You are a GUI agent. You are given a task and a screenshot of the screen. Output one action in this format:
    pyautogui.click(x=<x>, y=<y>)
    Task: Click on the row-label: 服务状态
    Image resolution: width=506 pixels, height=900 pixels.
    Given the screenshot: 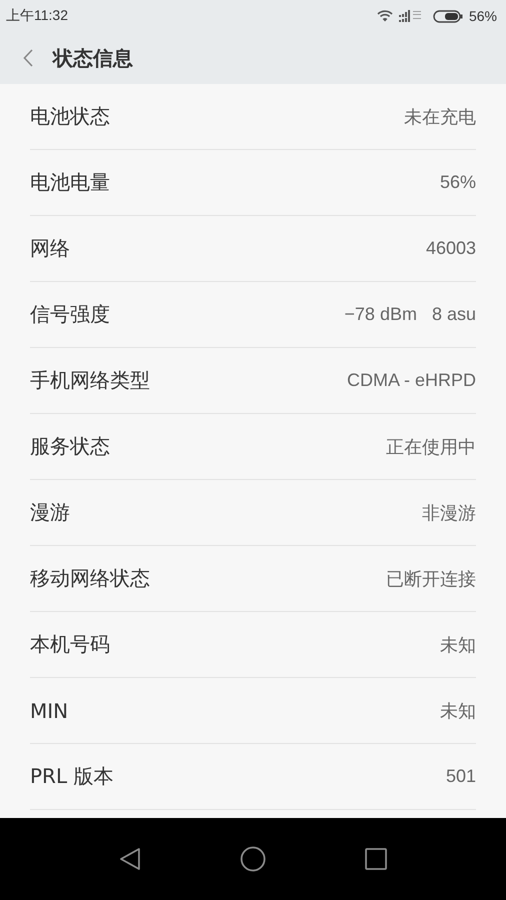 What is the action you would take?
    pyautogui.click(x=70, y=446)
    